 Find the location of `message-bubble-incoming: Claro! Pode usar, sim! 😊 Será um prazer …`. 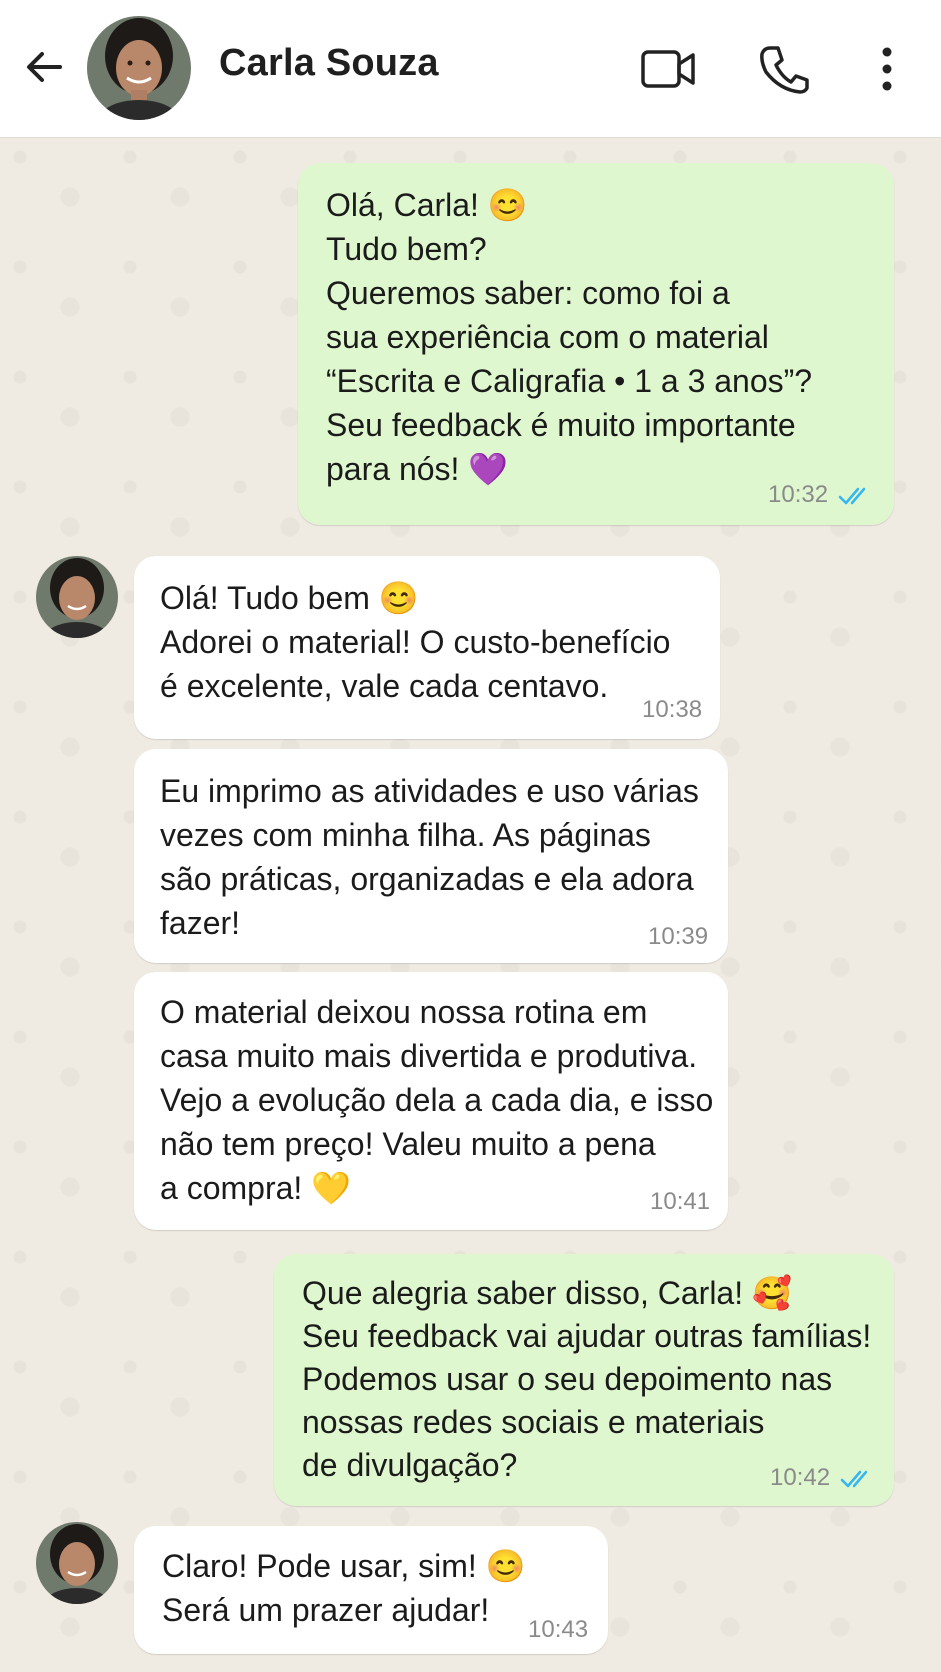

message-bubble-incoming: Claro! Pode usar, sim! 😊 Será um prazer … is located at coordinates (371, 1590).